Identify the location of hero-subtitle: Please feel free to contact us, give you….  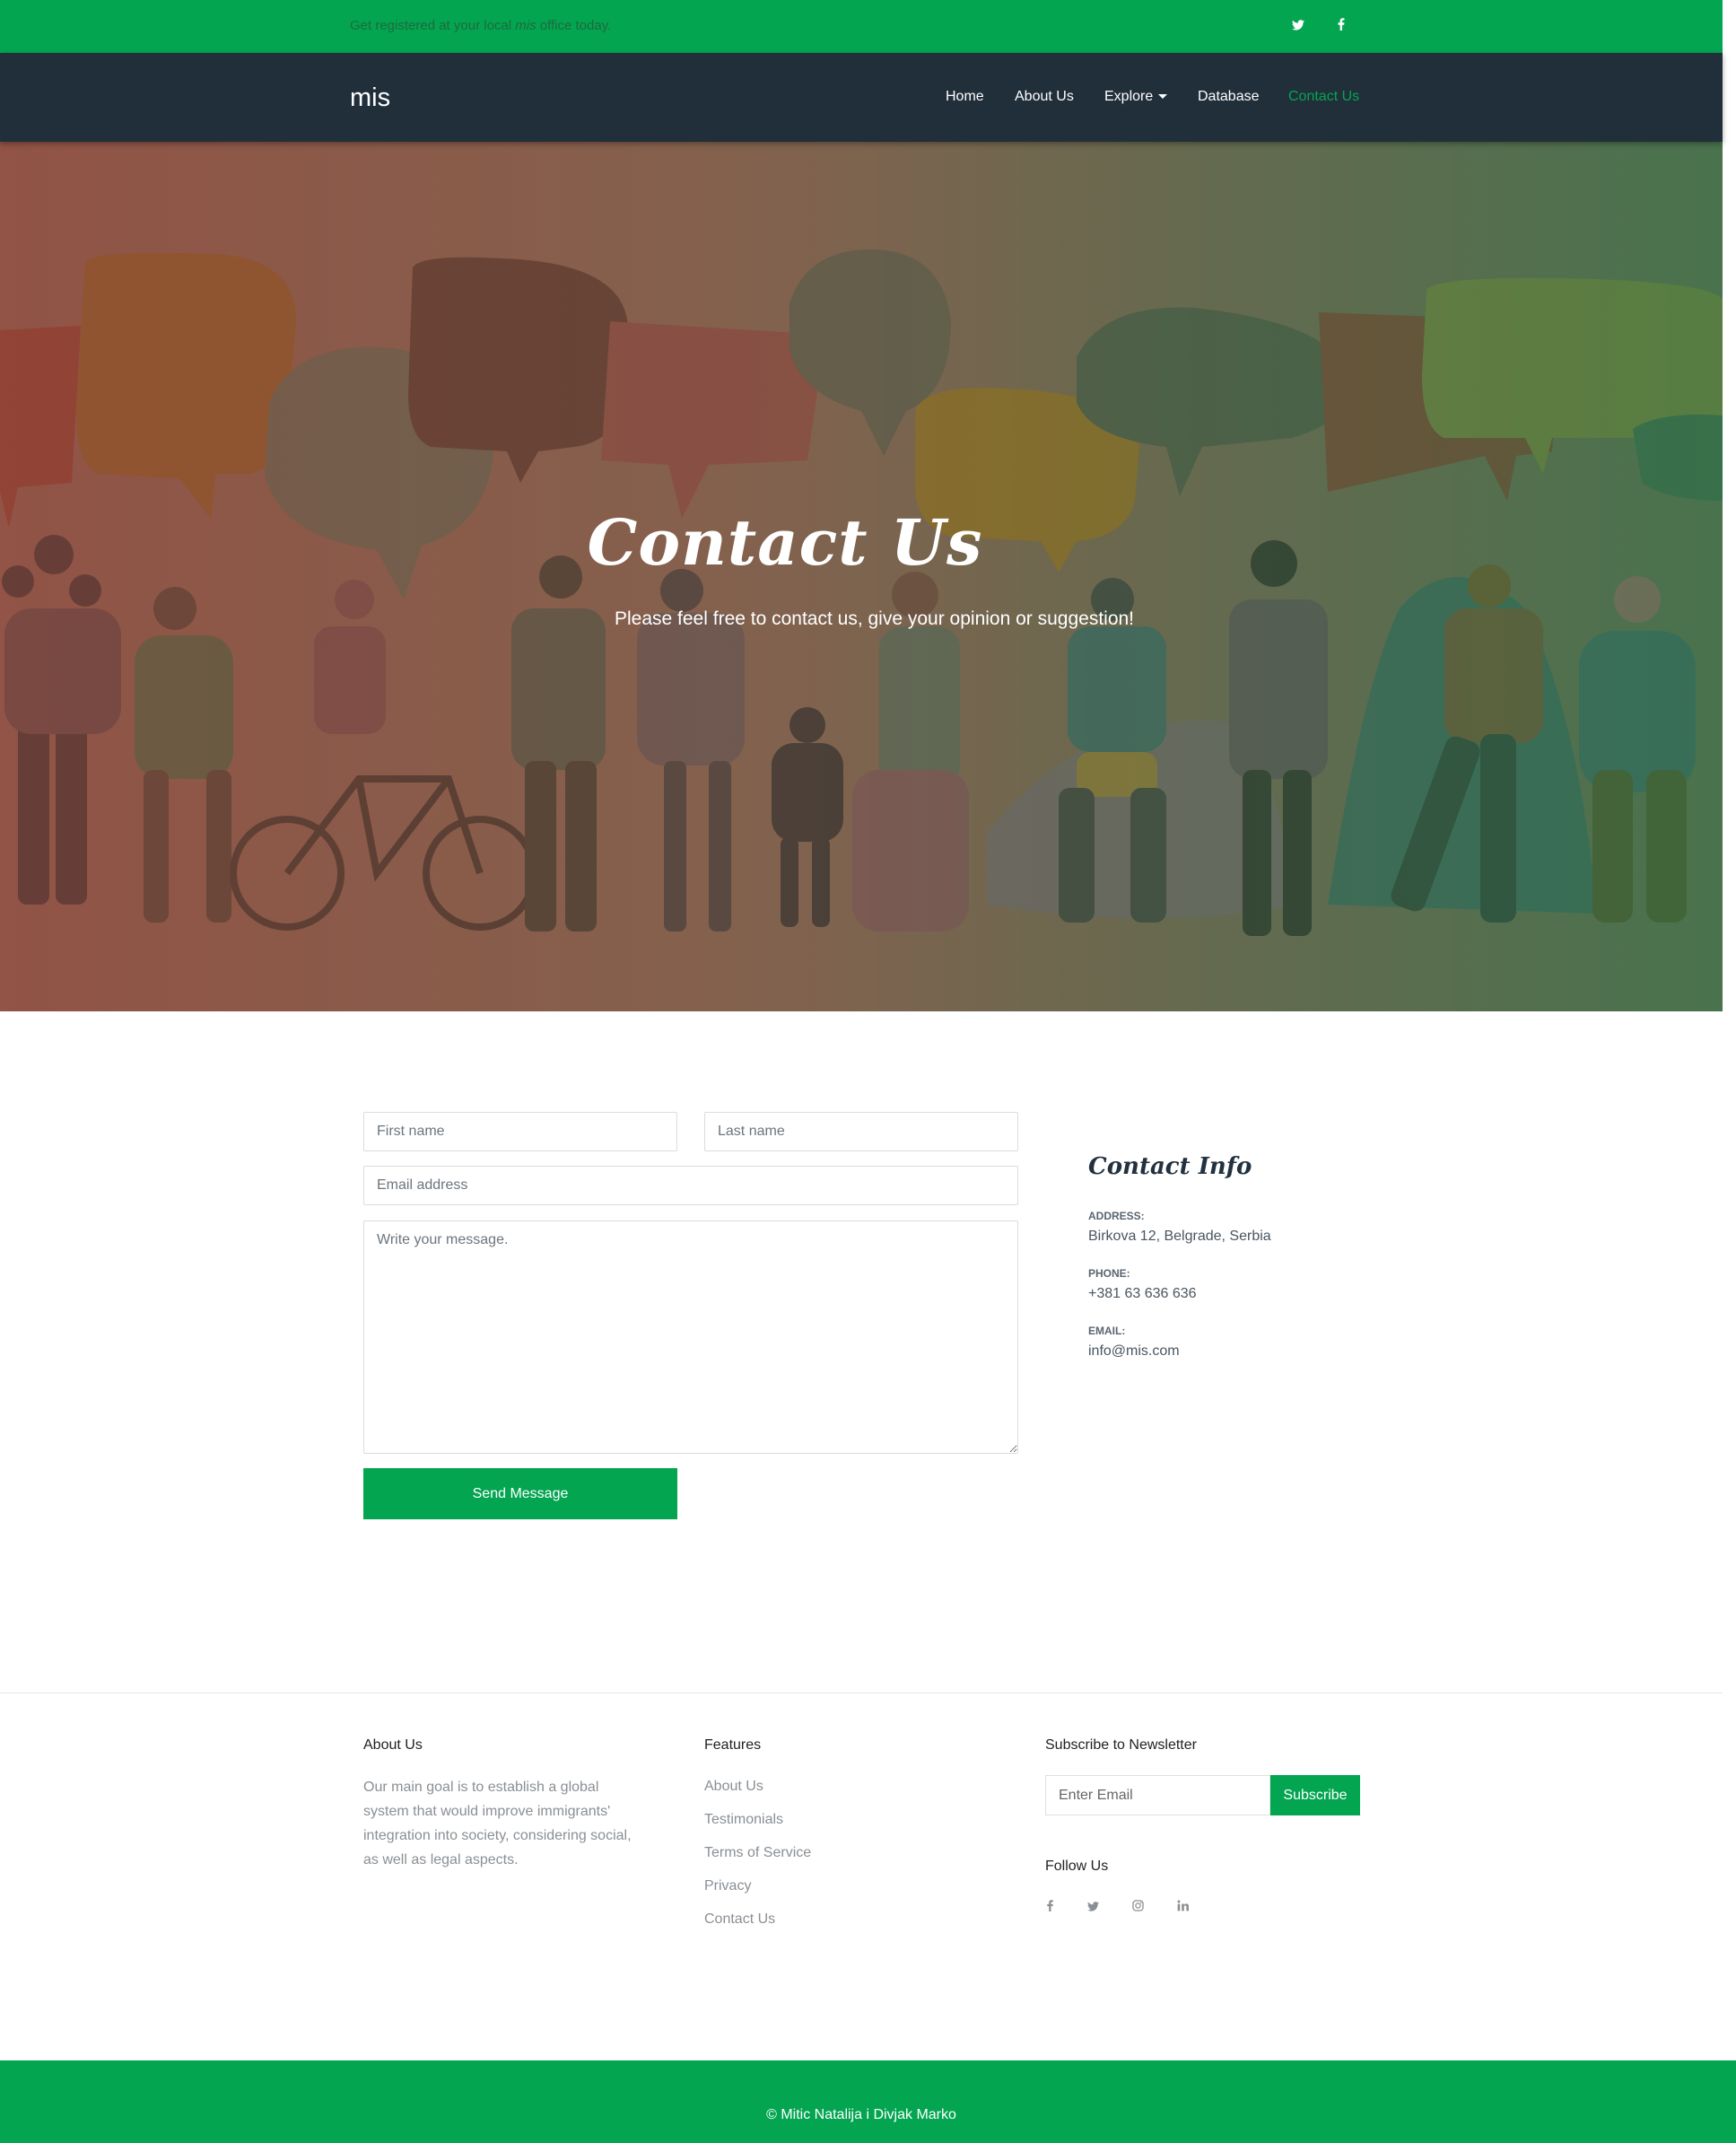
(875, 618).